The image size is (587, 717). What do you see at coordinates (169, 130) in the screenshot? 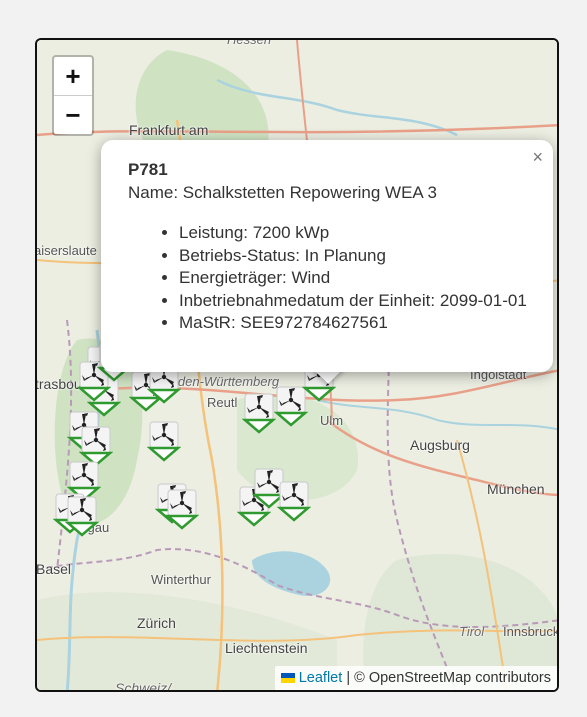
I see `place-label-frankfurt: Frankfurt am` at bounding box center [169, 130].